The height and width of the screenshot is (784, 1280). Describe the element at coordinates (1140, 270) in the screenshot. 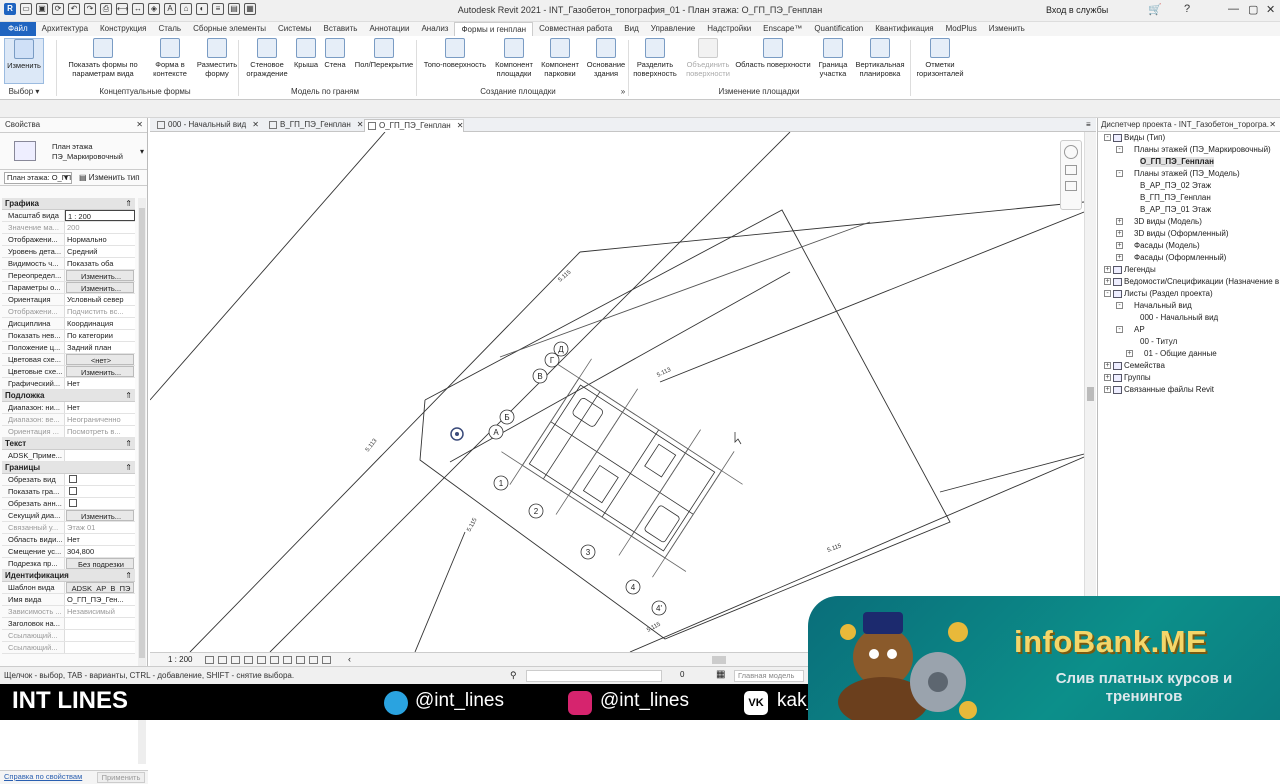

I see `project-browser-item: Легенды` at that location.